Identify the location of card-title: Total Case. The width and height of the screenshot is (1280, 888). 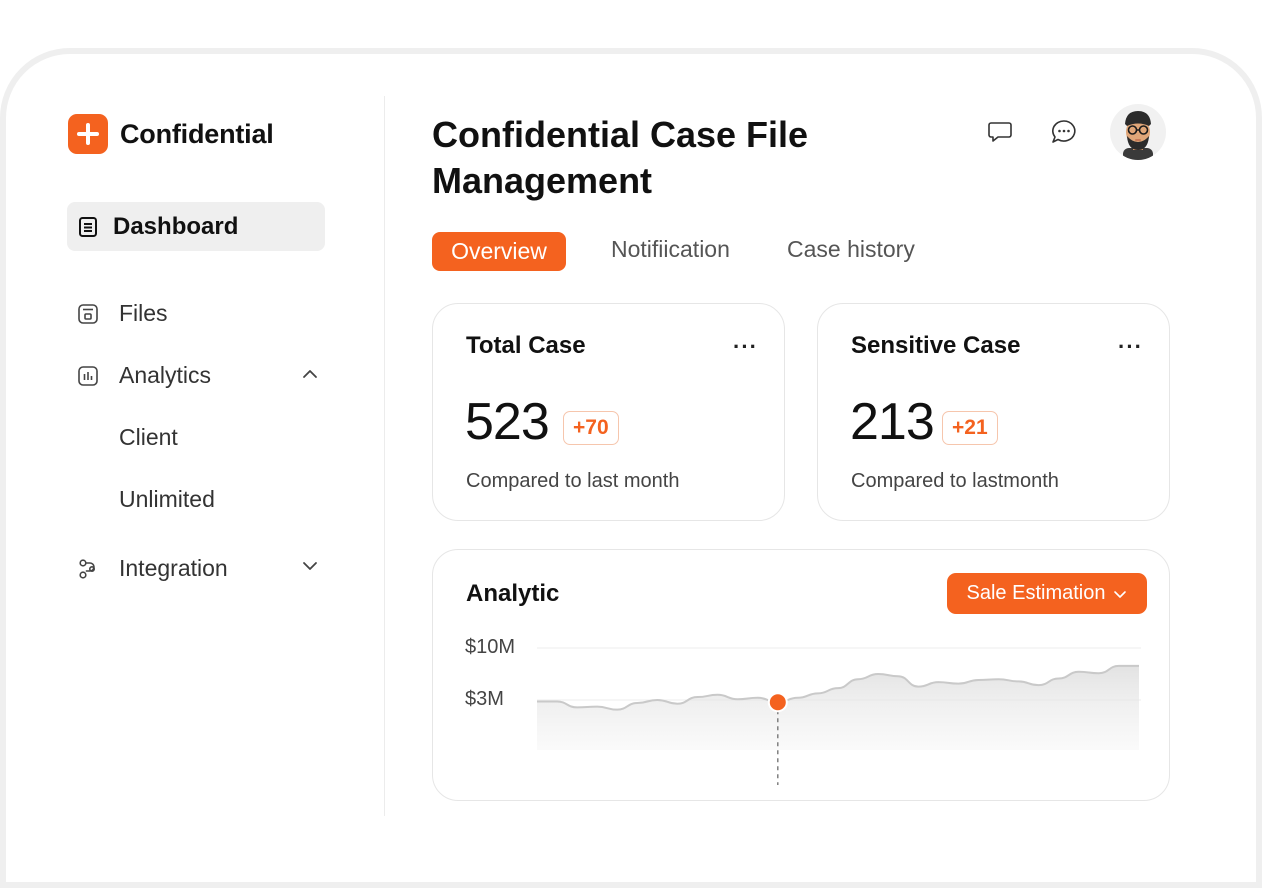
(526, 345).